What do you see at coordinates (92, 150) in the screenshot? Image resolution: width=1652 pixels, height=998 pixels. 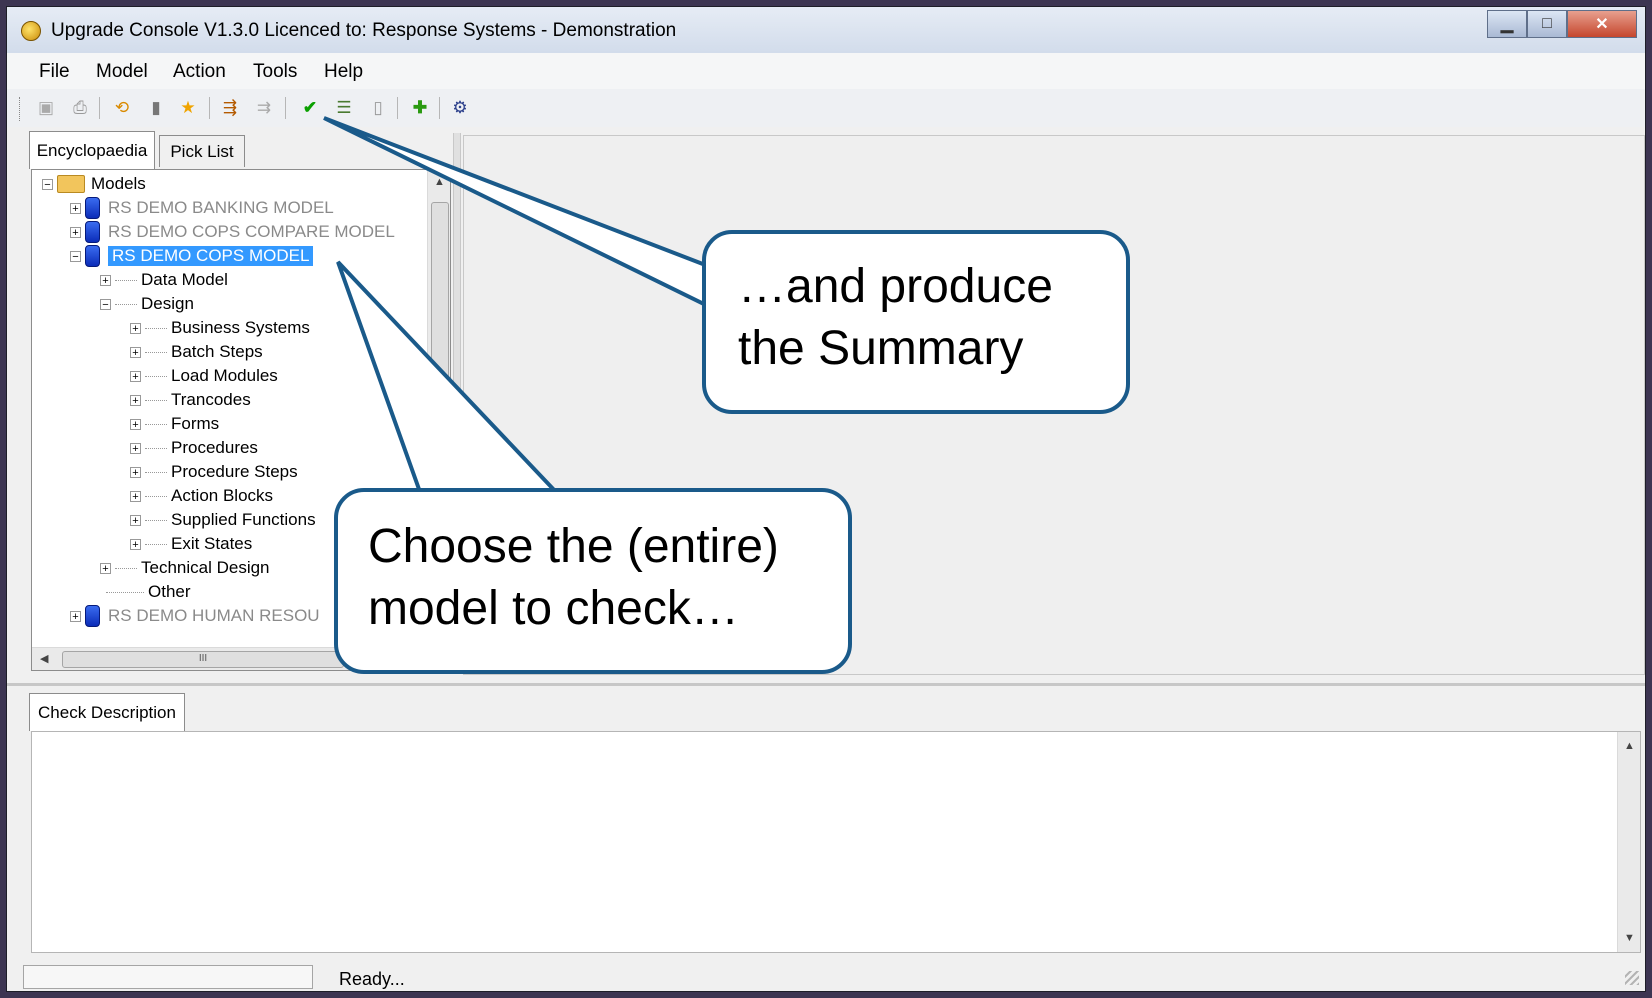 I see `tab-encyclopaedia: Encyclopaedia` at bounding box center [92, 150].